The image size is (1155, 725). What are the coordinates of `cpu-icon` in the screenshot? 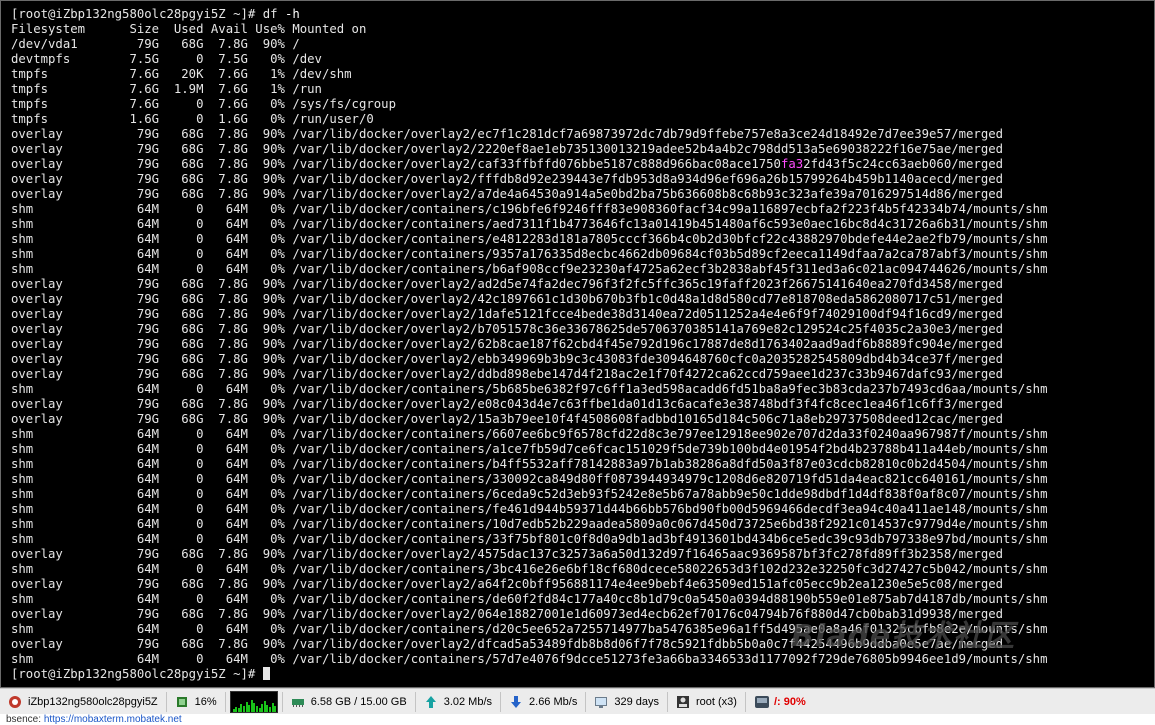 It's located at (182, 702).